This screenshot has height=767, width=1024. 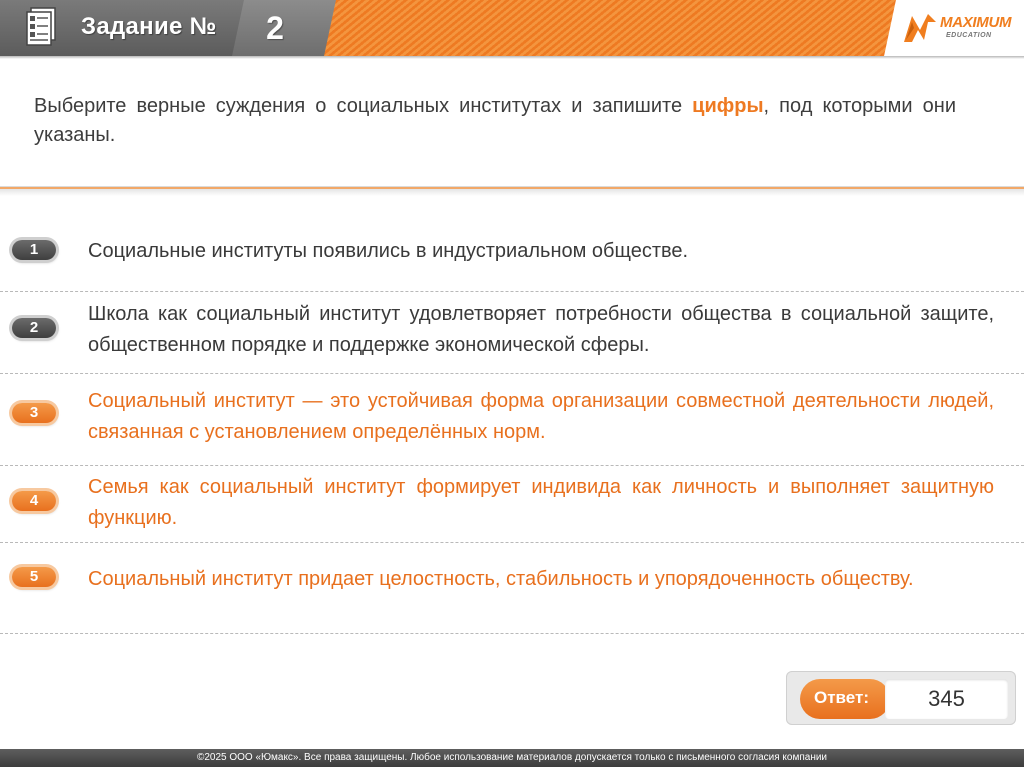 I want to click on statement-3-badge: 3, so click(x=34, y=413).